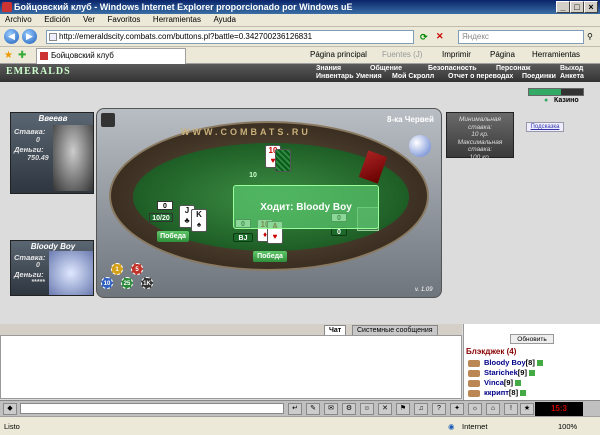 The width and height of the screenshot is (600, 435). I want to click on max-bet-value: 100 кр., so click(480, 157).